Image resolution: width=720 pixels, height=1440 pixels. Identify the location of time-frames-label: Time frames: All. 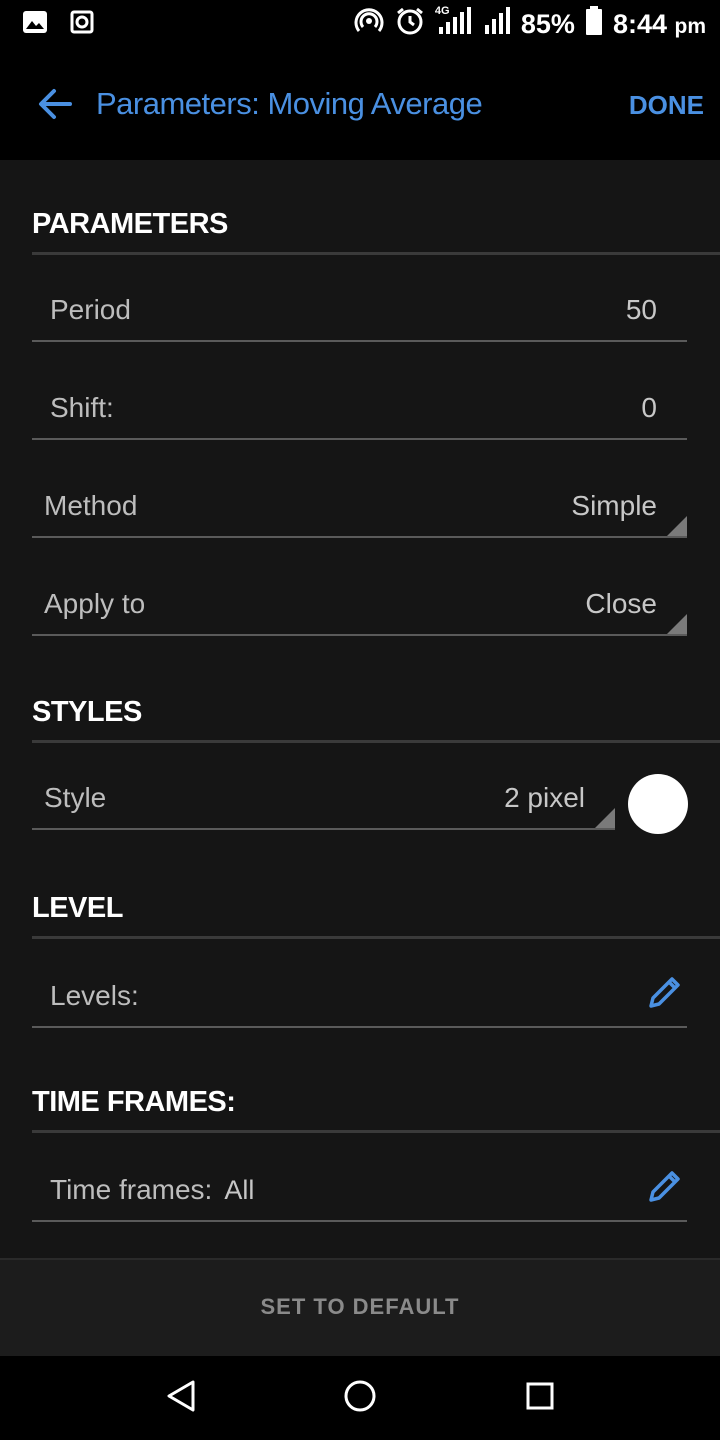
(152, 1190).